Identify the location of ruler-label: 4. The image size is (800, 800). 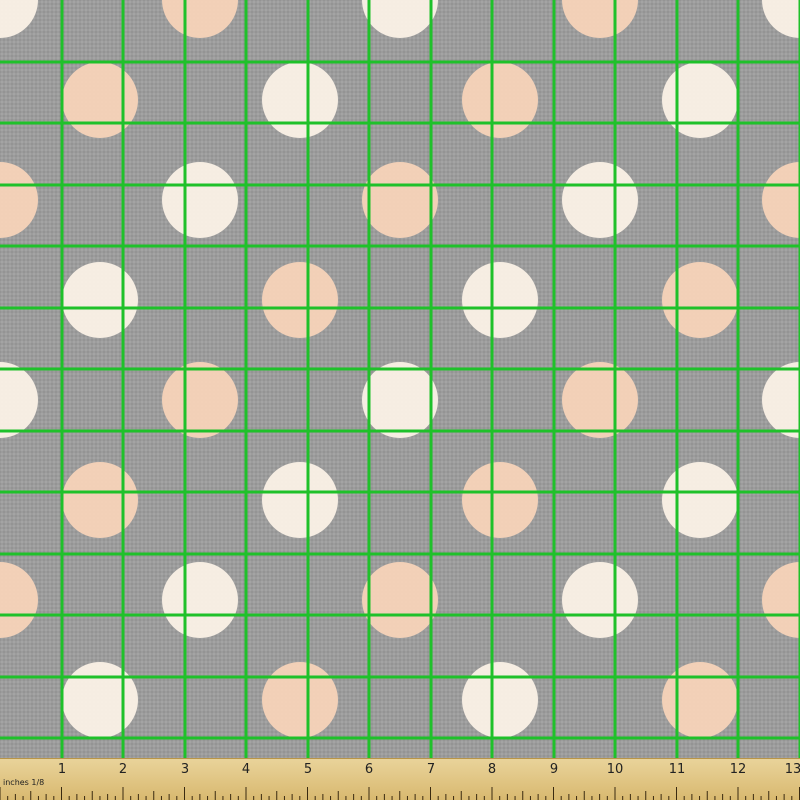
(246, 769).